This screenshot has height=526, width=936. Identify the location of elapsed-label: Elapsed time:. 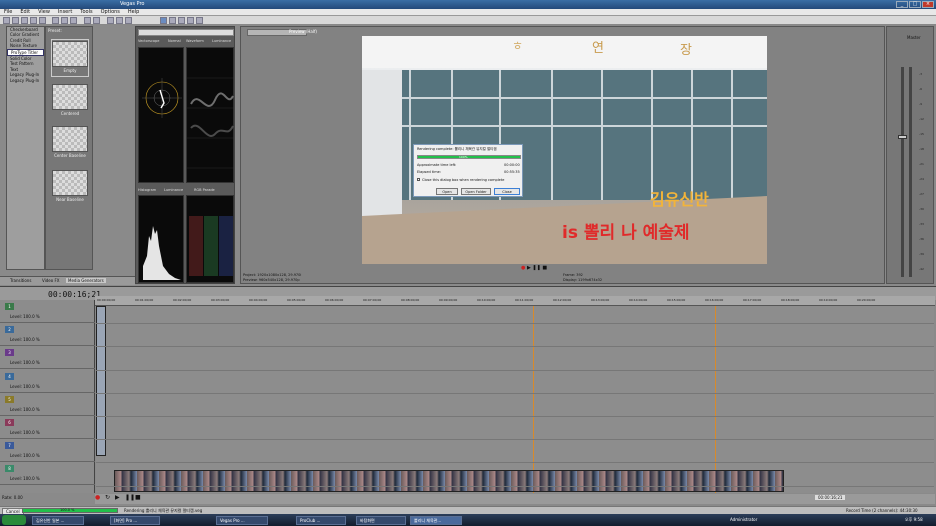
(429, 172).